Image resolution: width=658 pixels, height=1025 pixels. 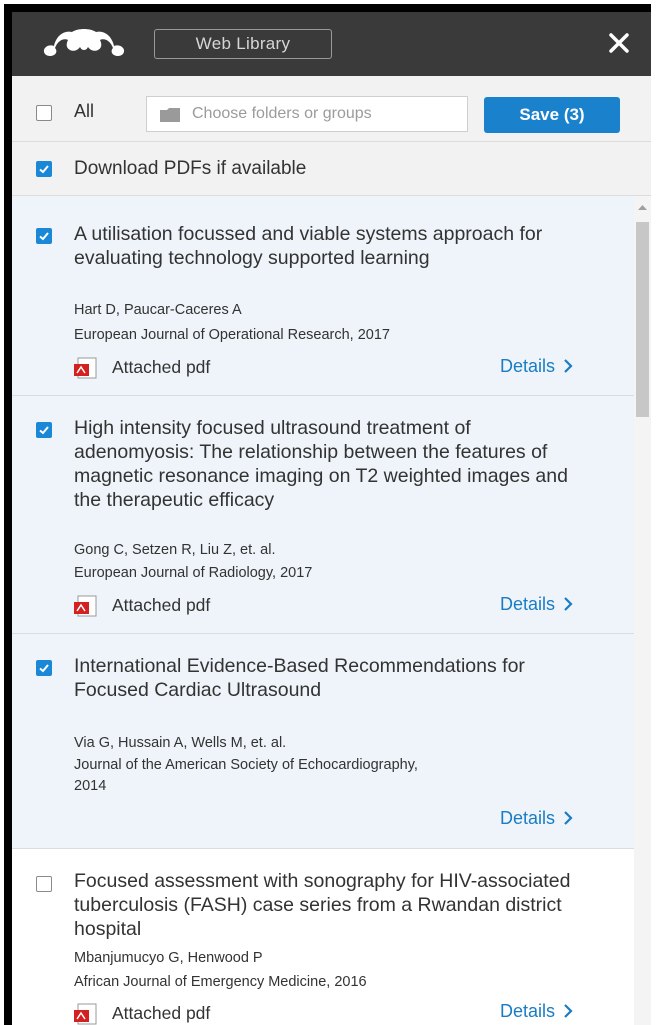 I want to click on save-button: Save (3), so click(x=552, y=115).